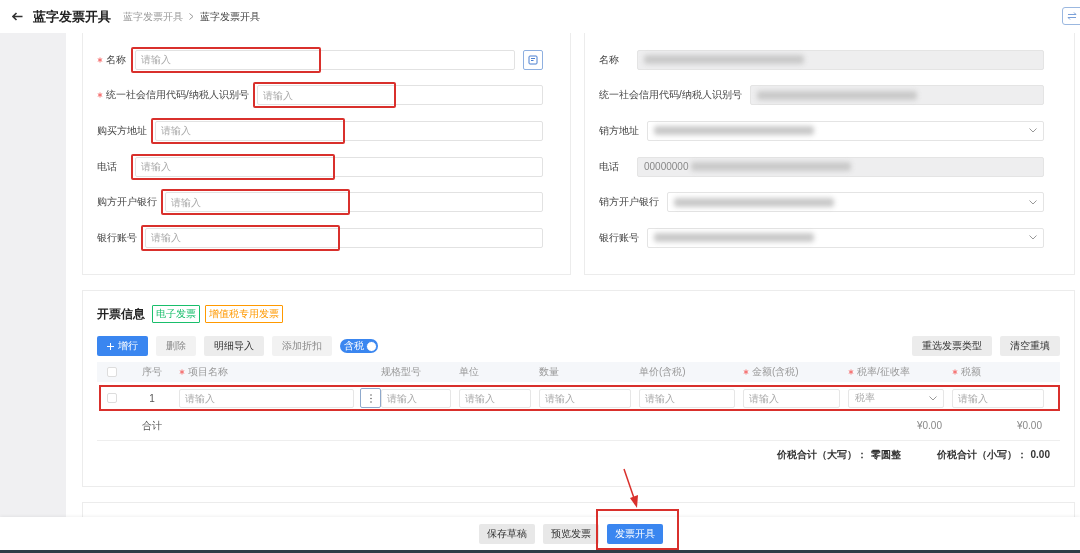 This screenshot has width=1080, height=553. What do you see at coordinates (122, 131) in the screenshot?
I see `field-label: 购买方地址` at bounding box center [122, 131].